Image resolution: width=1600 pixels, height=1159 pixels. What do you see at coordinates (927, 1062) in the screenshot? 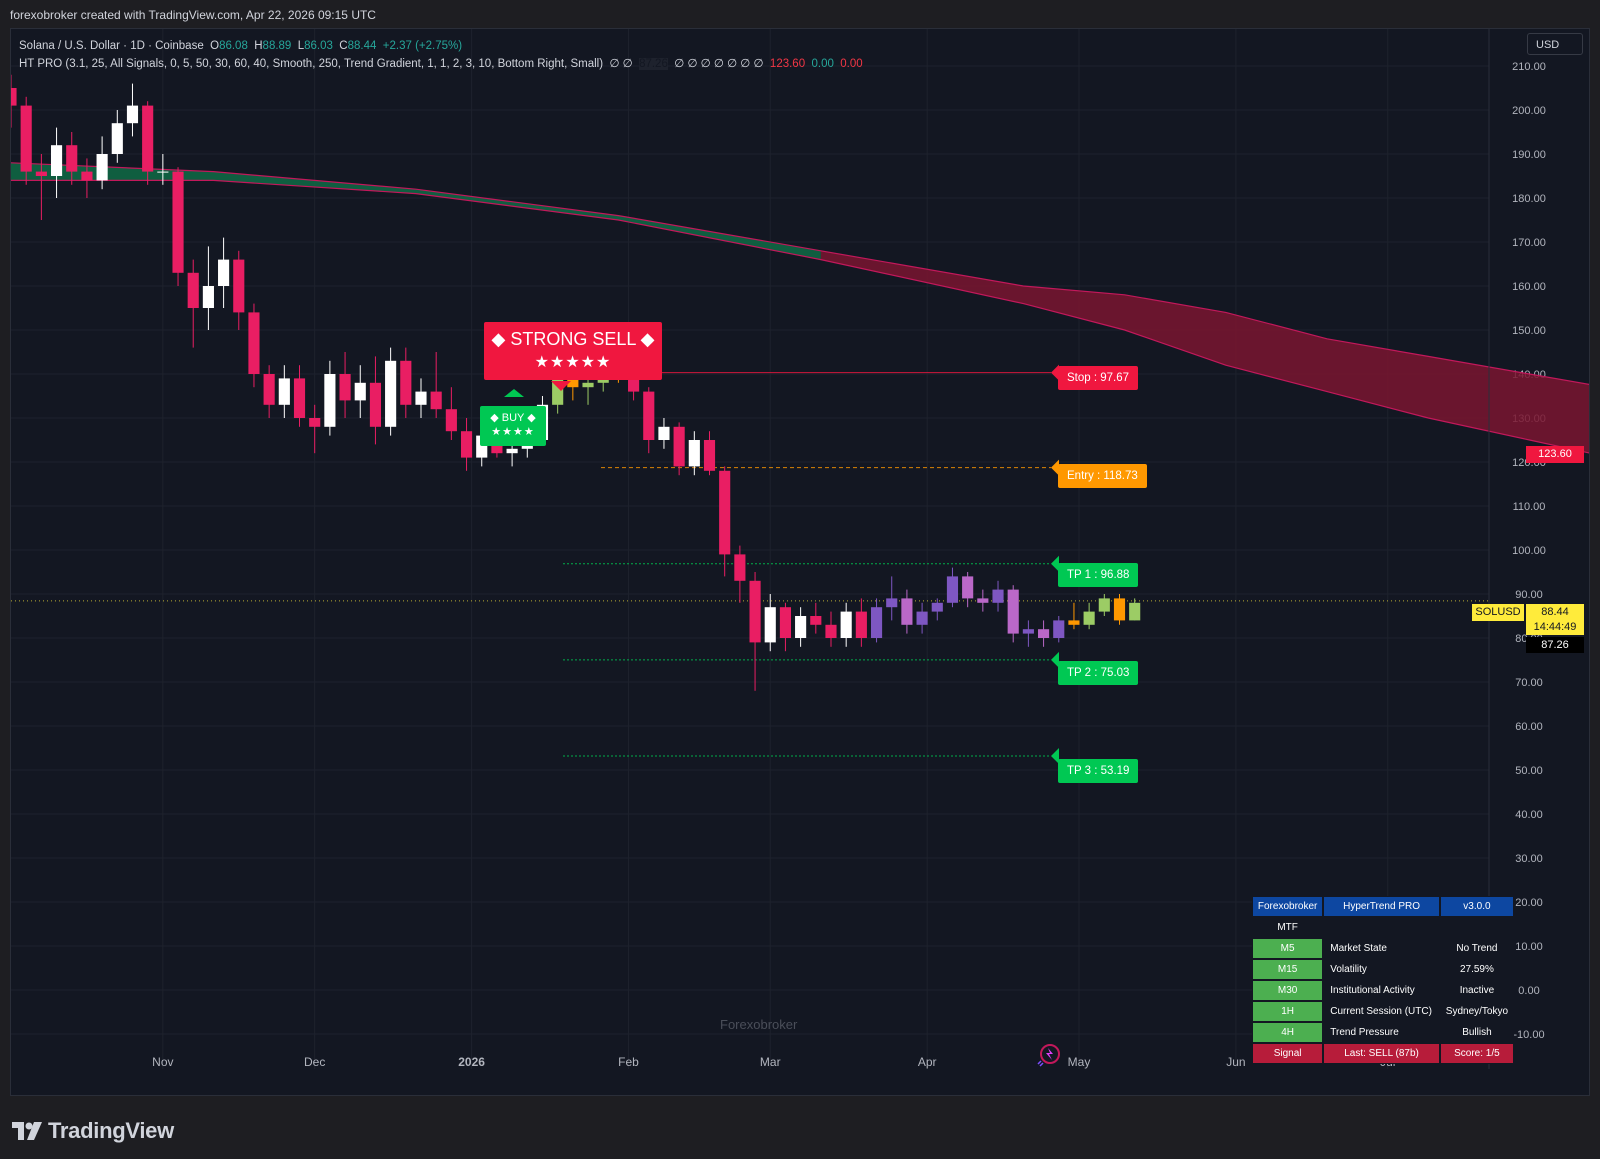
I see `x-tick-label: Apr` at bounding box center [927, 1062].